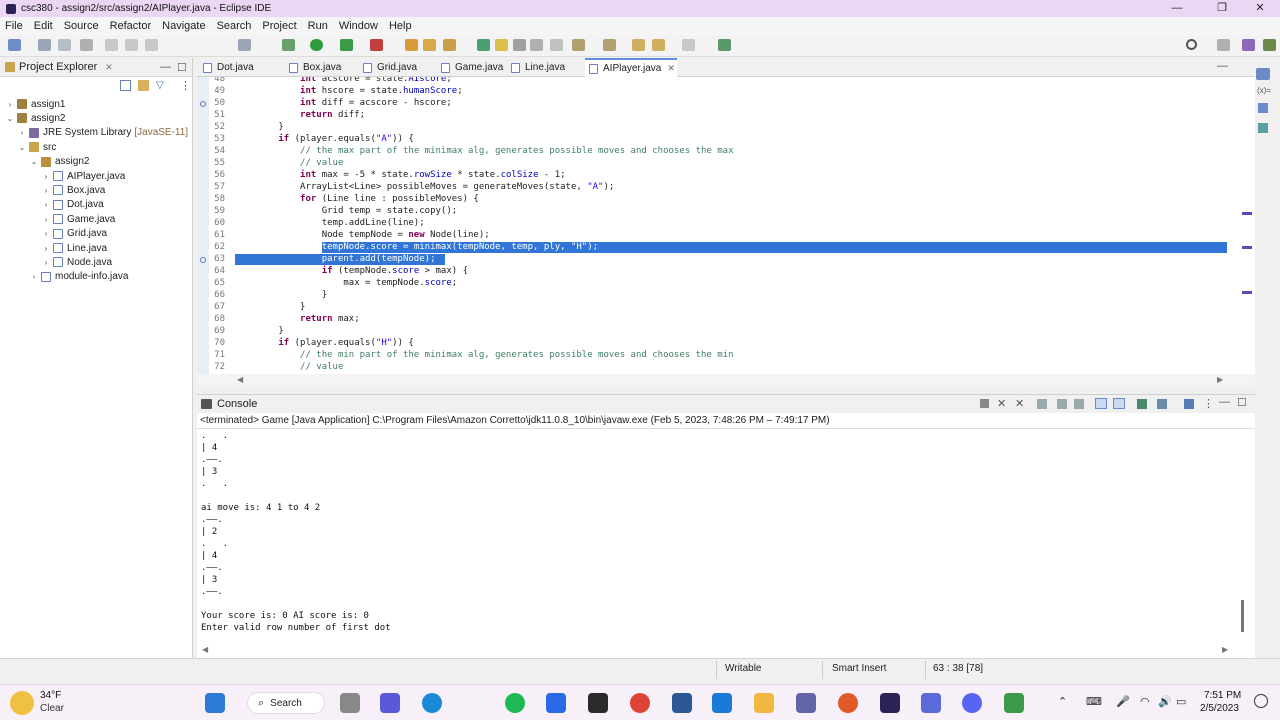  What do you see at coordinates (36, 104) in the screenshot?
I see `tree-item: › assign1` at bounding box center [36, 104].